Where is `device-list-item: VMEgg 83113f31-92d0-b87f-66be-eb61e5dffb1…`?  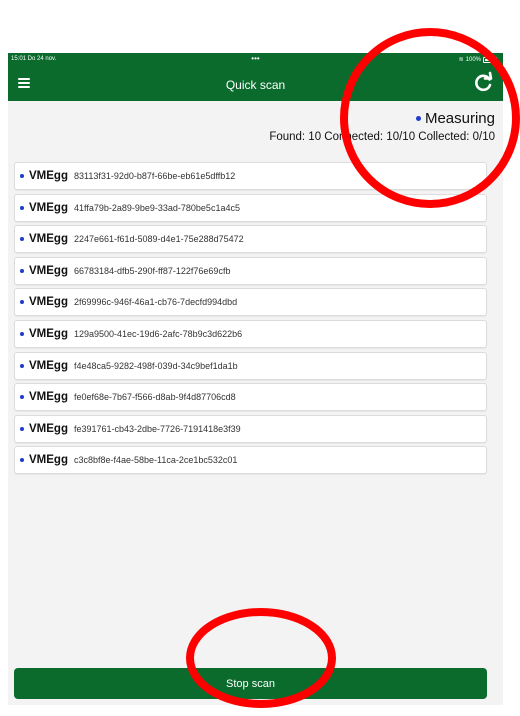
device-list-item: VMEgg 83113f31-92d0-b87f-66be-eb61e5dffb1… is located at coordinates (250, 176).